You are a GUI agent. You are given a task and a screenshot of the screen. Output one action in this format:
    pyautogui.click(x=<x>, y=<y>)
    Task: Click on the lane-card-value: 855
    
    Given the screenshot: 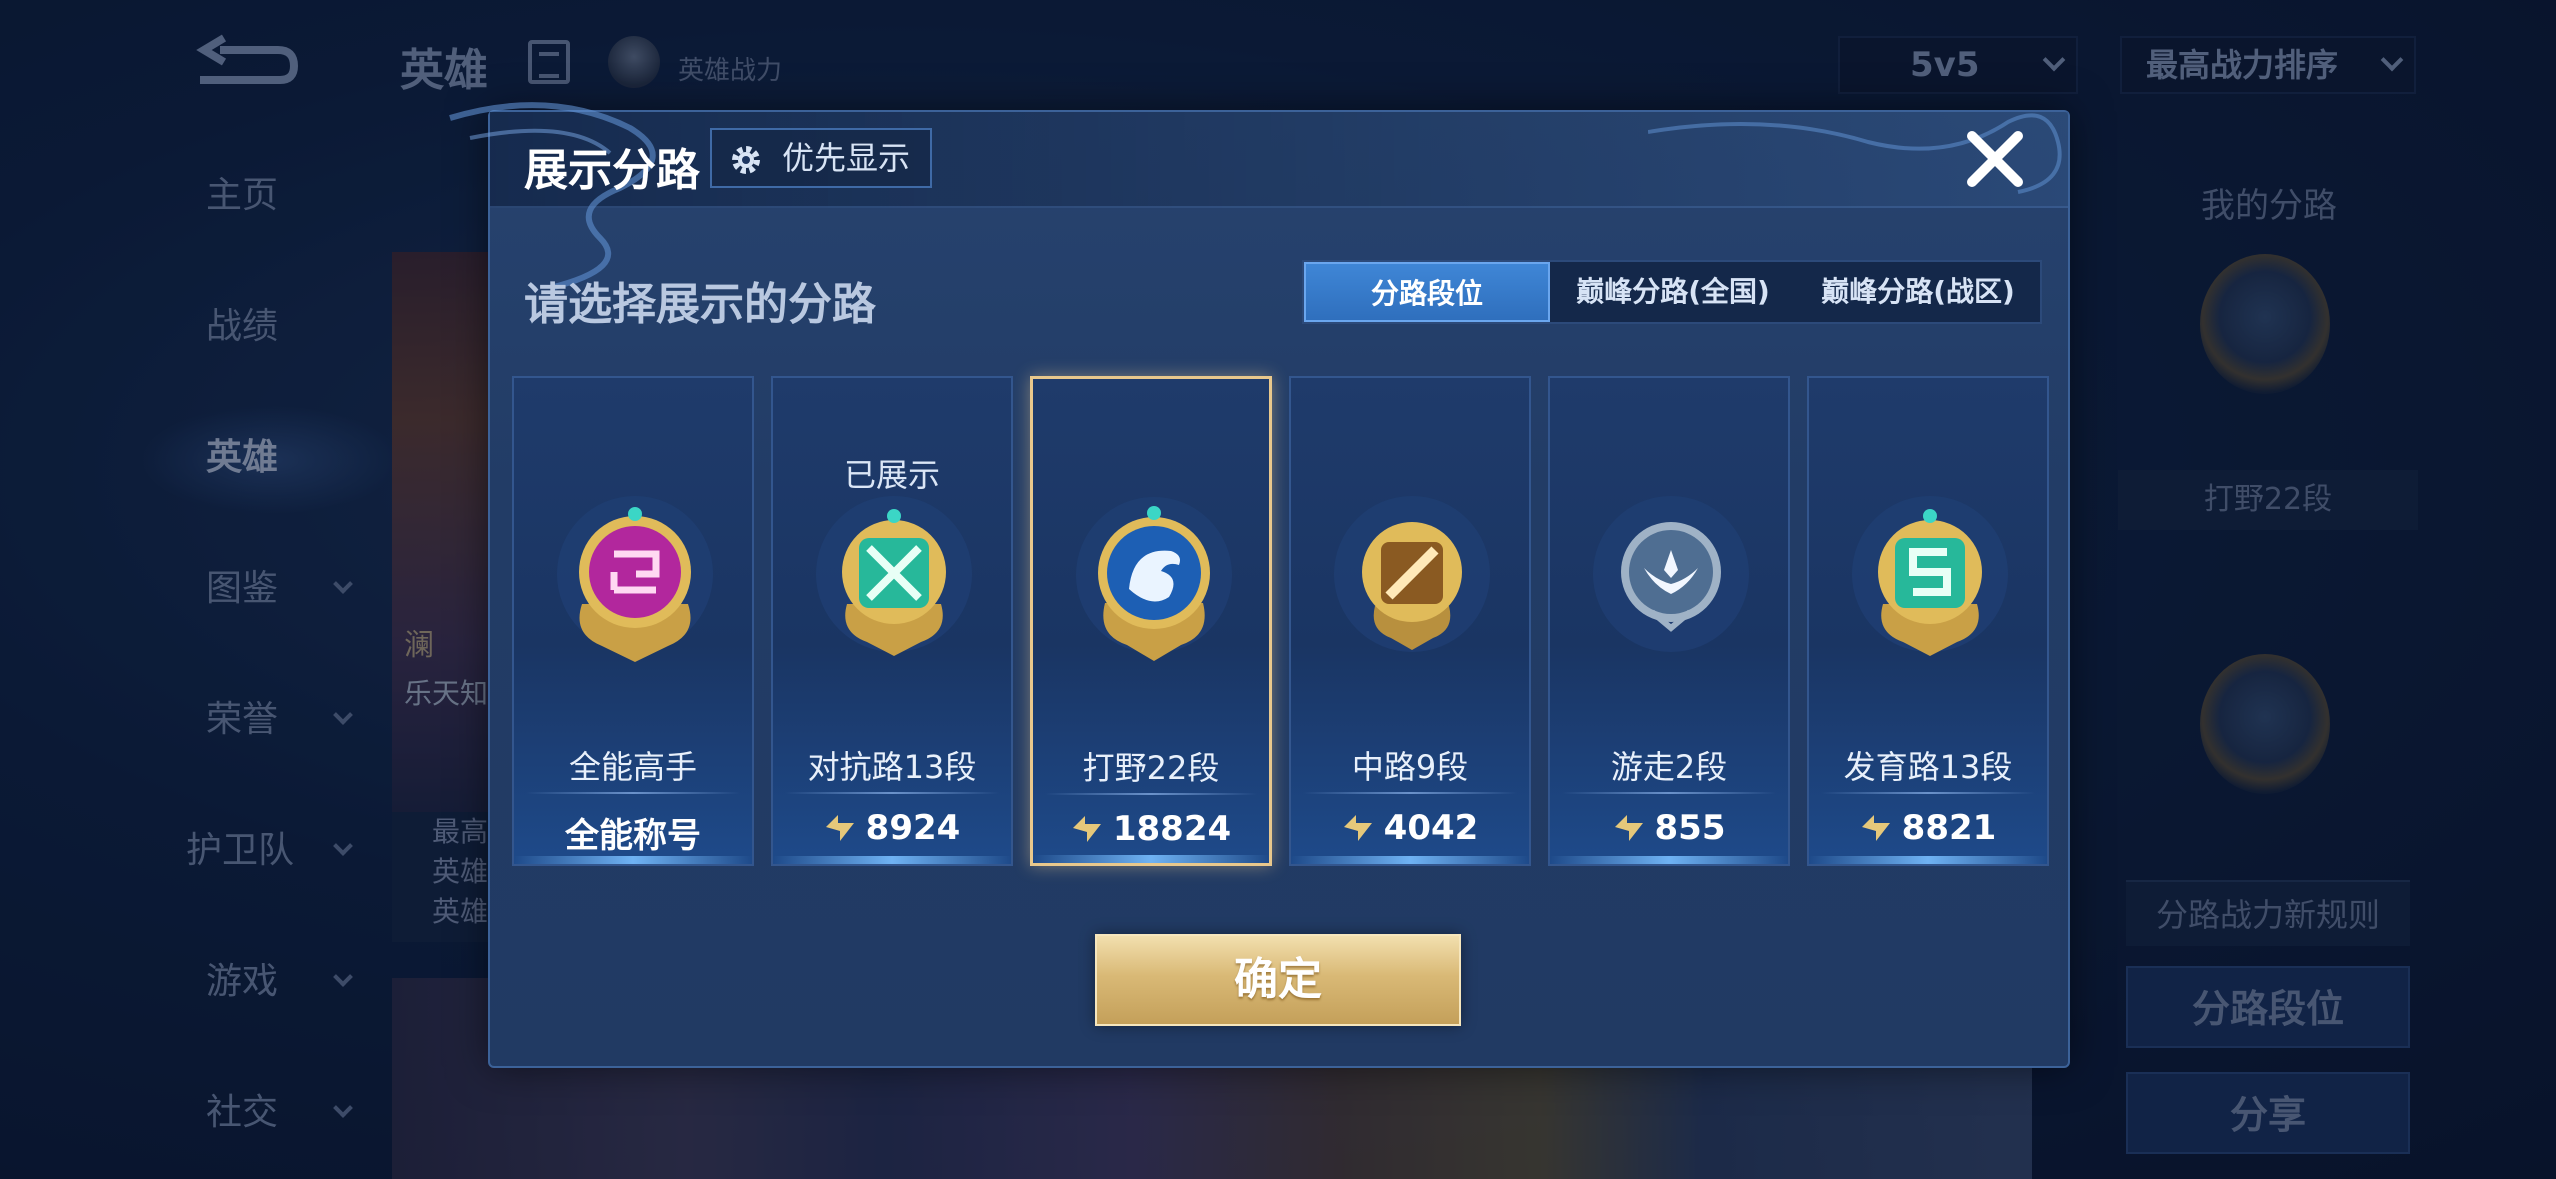 What is the action you would take?
    pyautogui.click(x=1669, y=828)
    